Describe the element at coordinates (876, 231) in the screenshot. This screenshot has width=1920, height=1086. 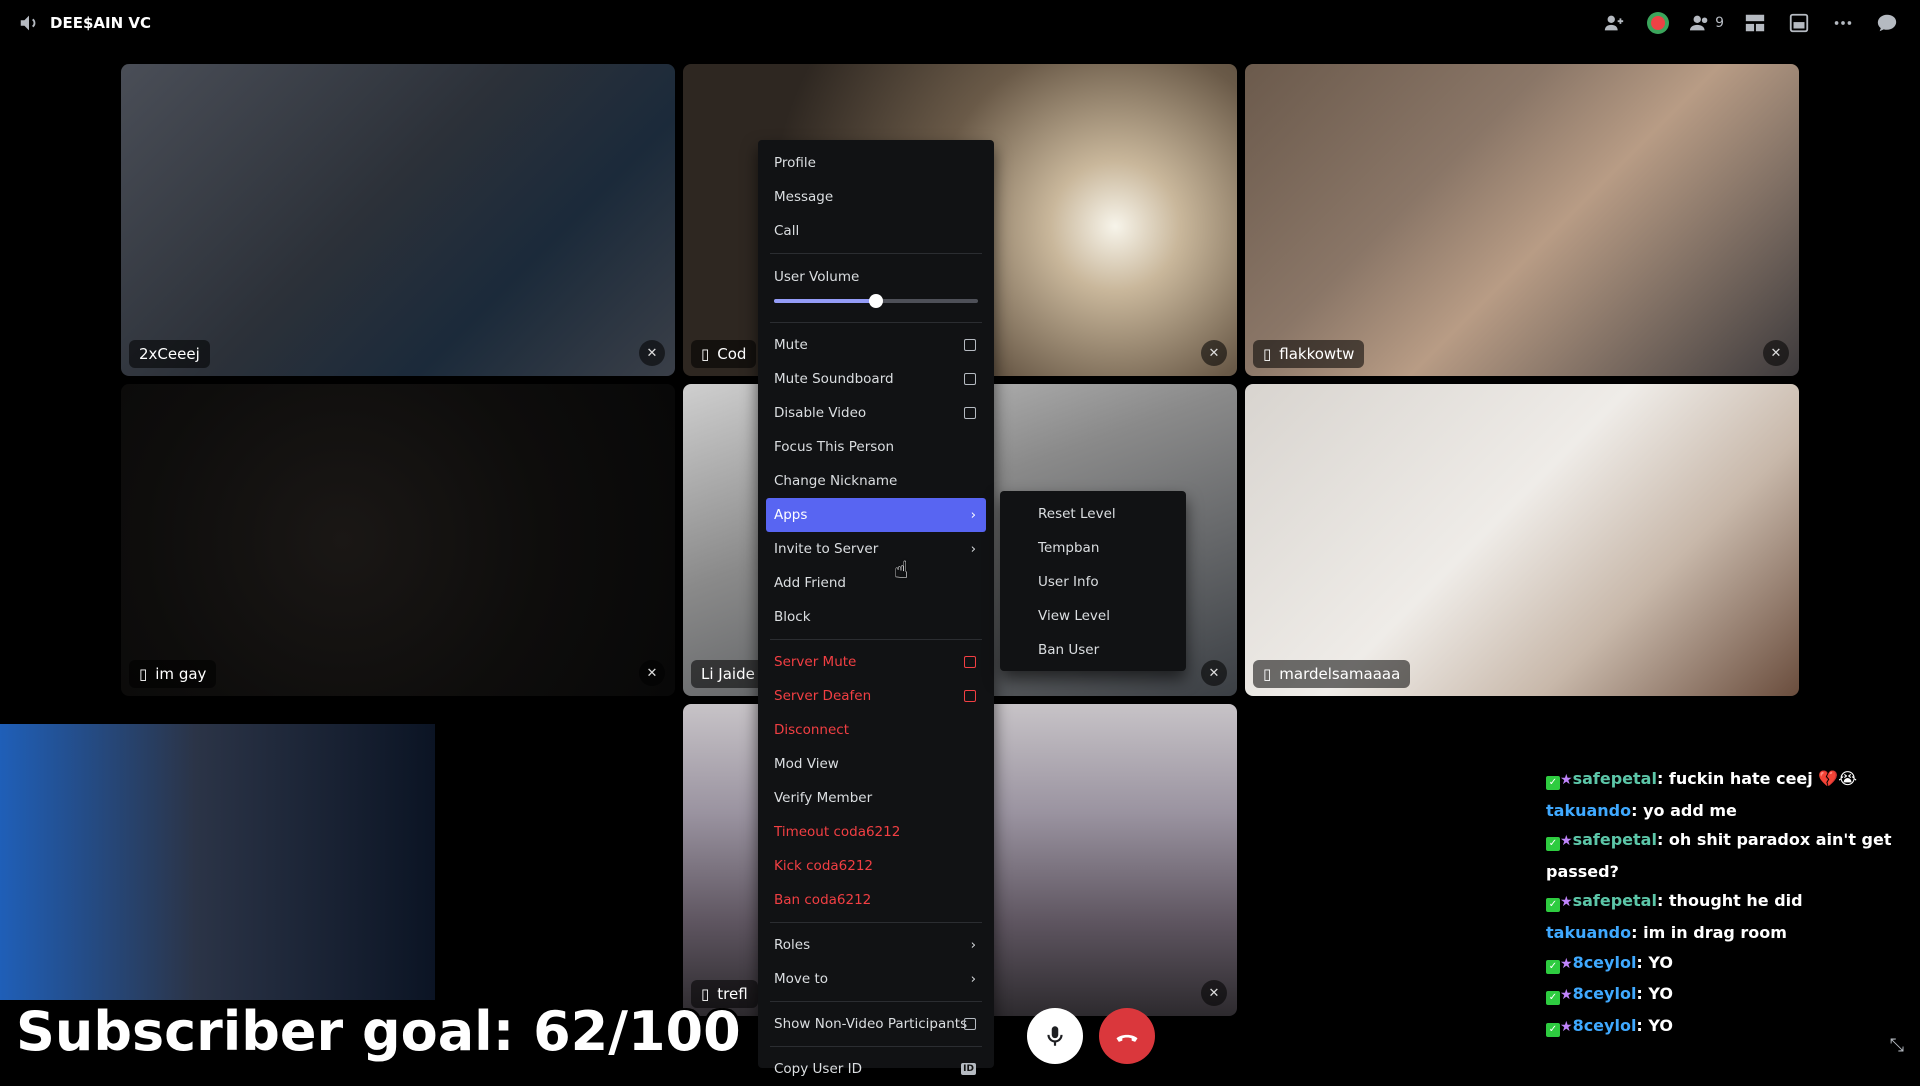
I see `menu-item-call: Call` at that location.